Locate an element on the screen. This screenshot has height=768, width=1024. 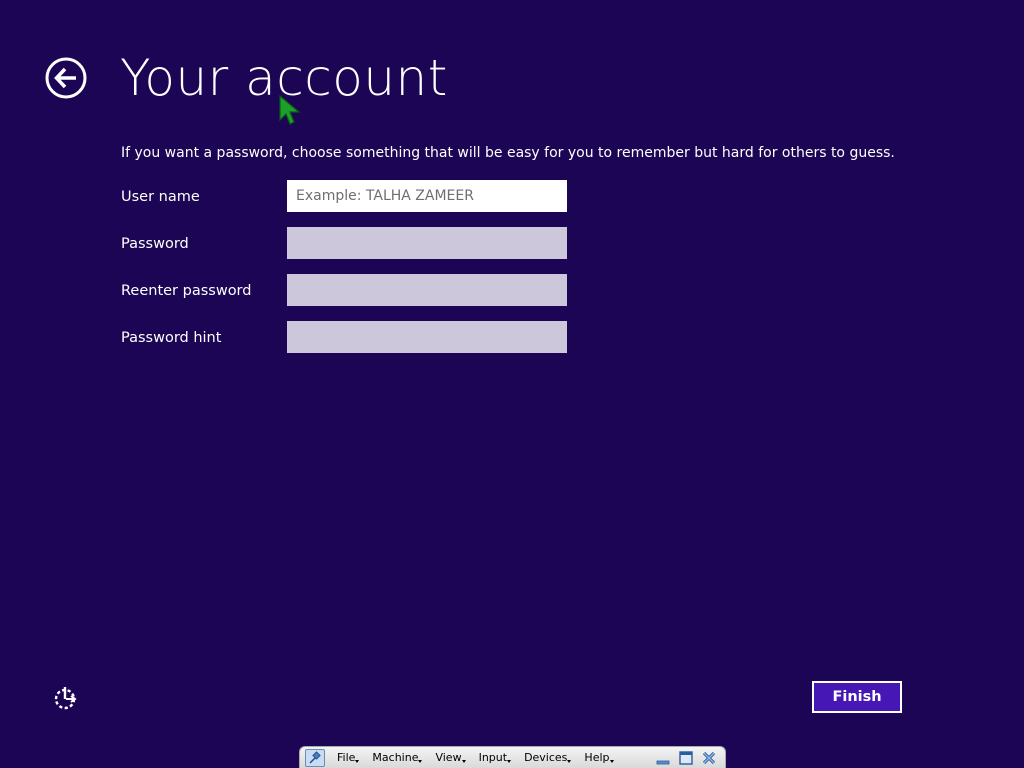
user-name-label: User name is located at coordinates (160, 197).